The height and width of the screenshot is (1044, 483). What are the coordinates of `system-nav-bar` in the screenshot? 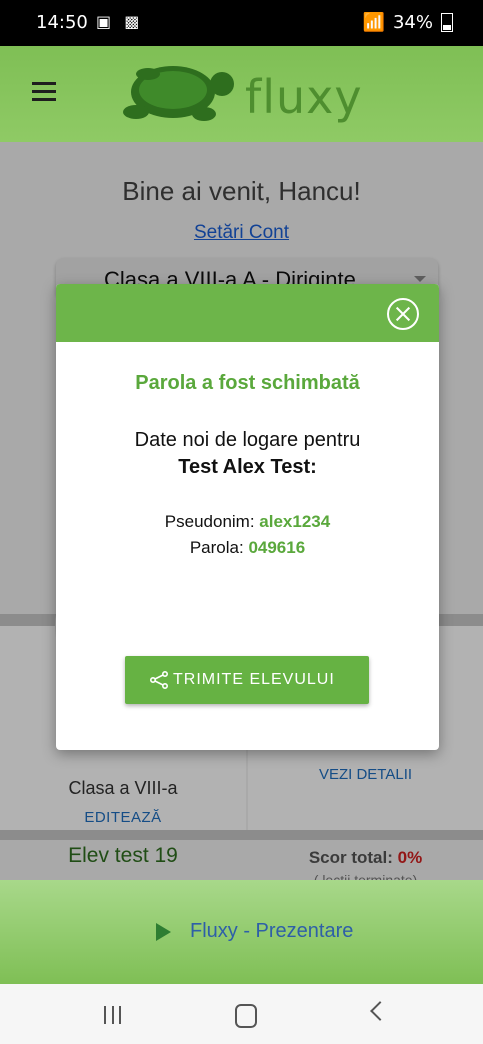 It's located at (241, 1014).